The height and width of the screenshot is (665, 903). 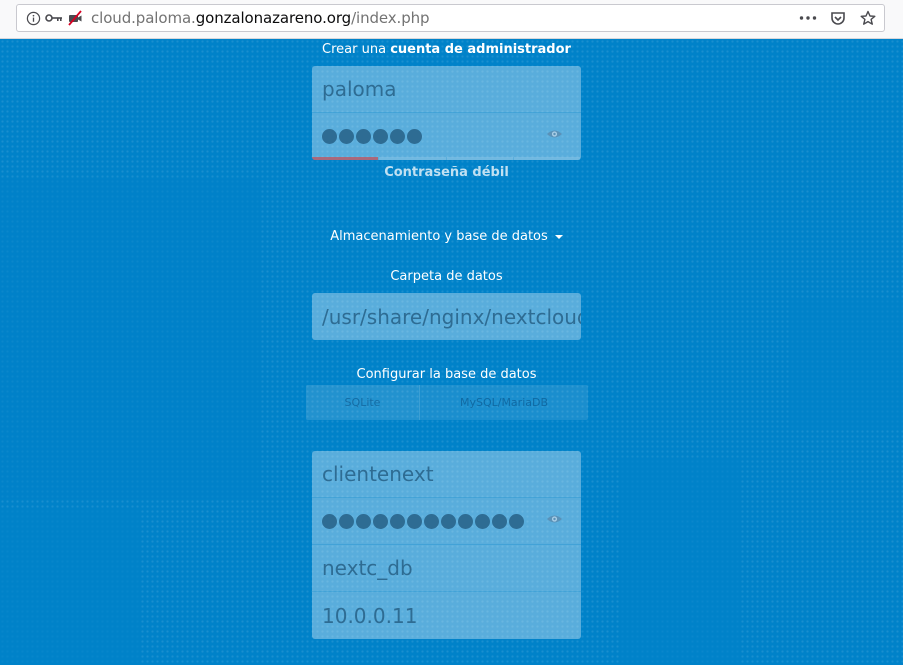 I want to click on admin-heading: Crear una cuenta de administrador, so click(x=446, y=49).